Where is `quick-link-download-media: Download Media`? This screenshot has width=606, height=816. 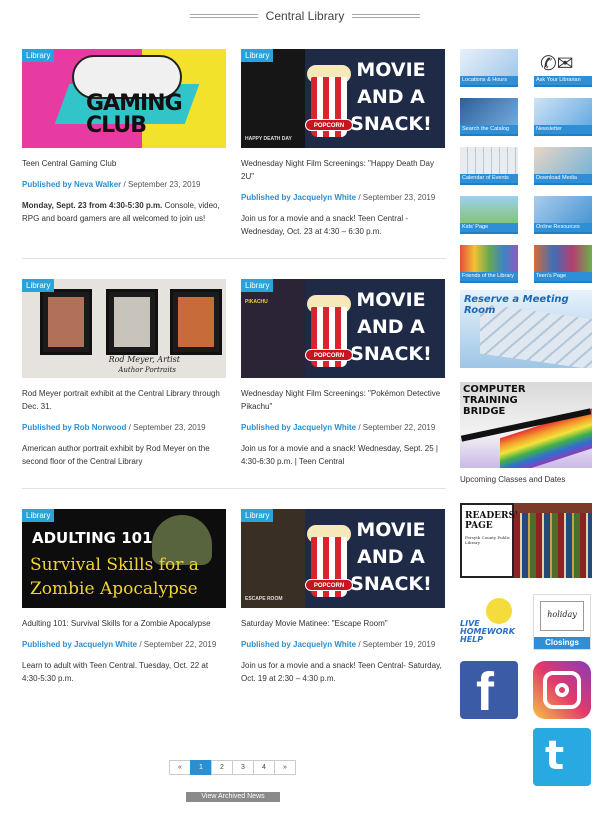 quick-link-download-media: Download Media is located at coordinates (563, 166).